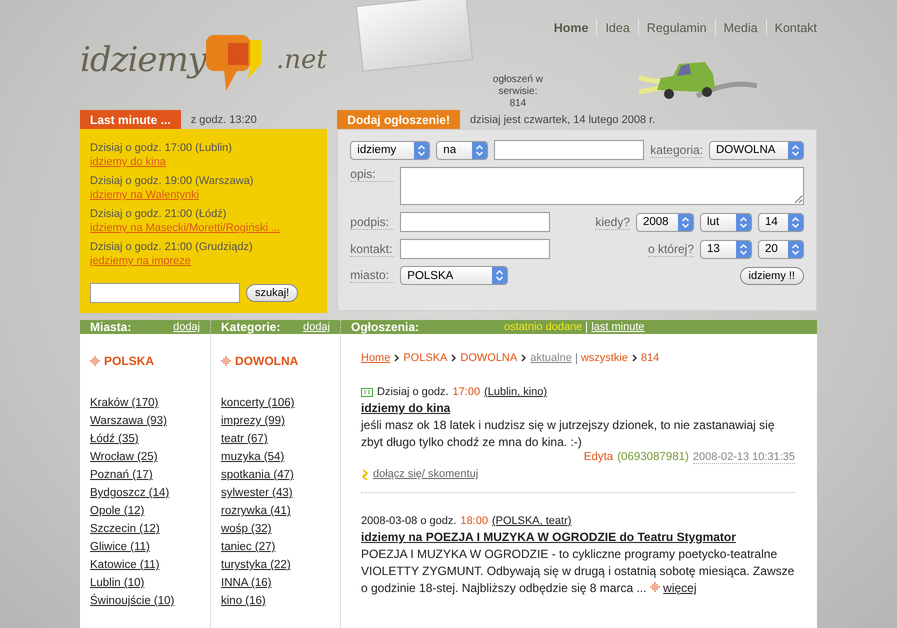  Describe the element at coordinates (772, 275) in the screenshot. I see `submit-button: idziemy !!` at that location.